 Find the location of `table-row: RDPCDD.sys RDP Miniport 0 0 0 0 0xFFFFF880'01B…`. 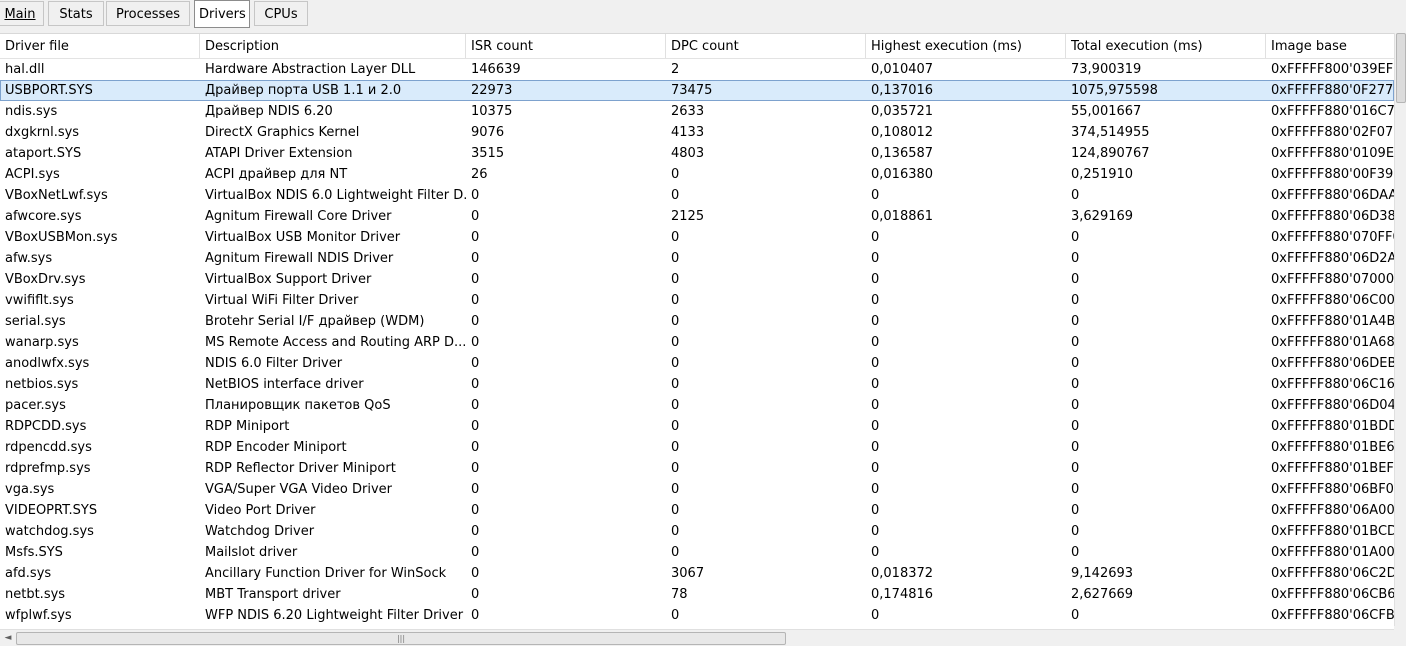

table-row: RDPCDD.sys RDP Miniport 0 0 0 0 0xFFFFF880'01B… is located at coordinates (697, 426).